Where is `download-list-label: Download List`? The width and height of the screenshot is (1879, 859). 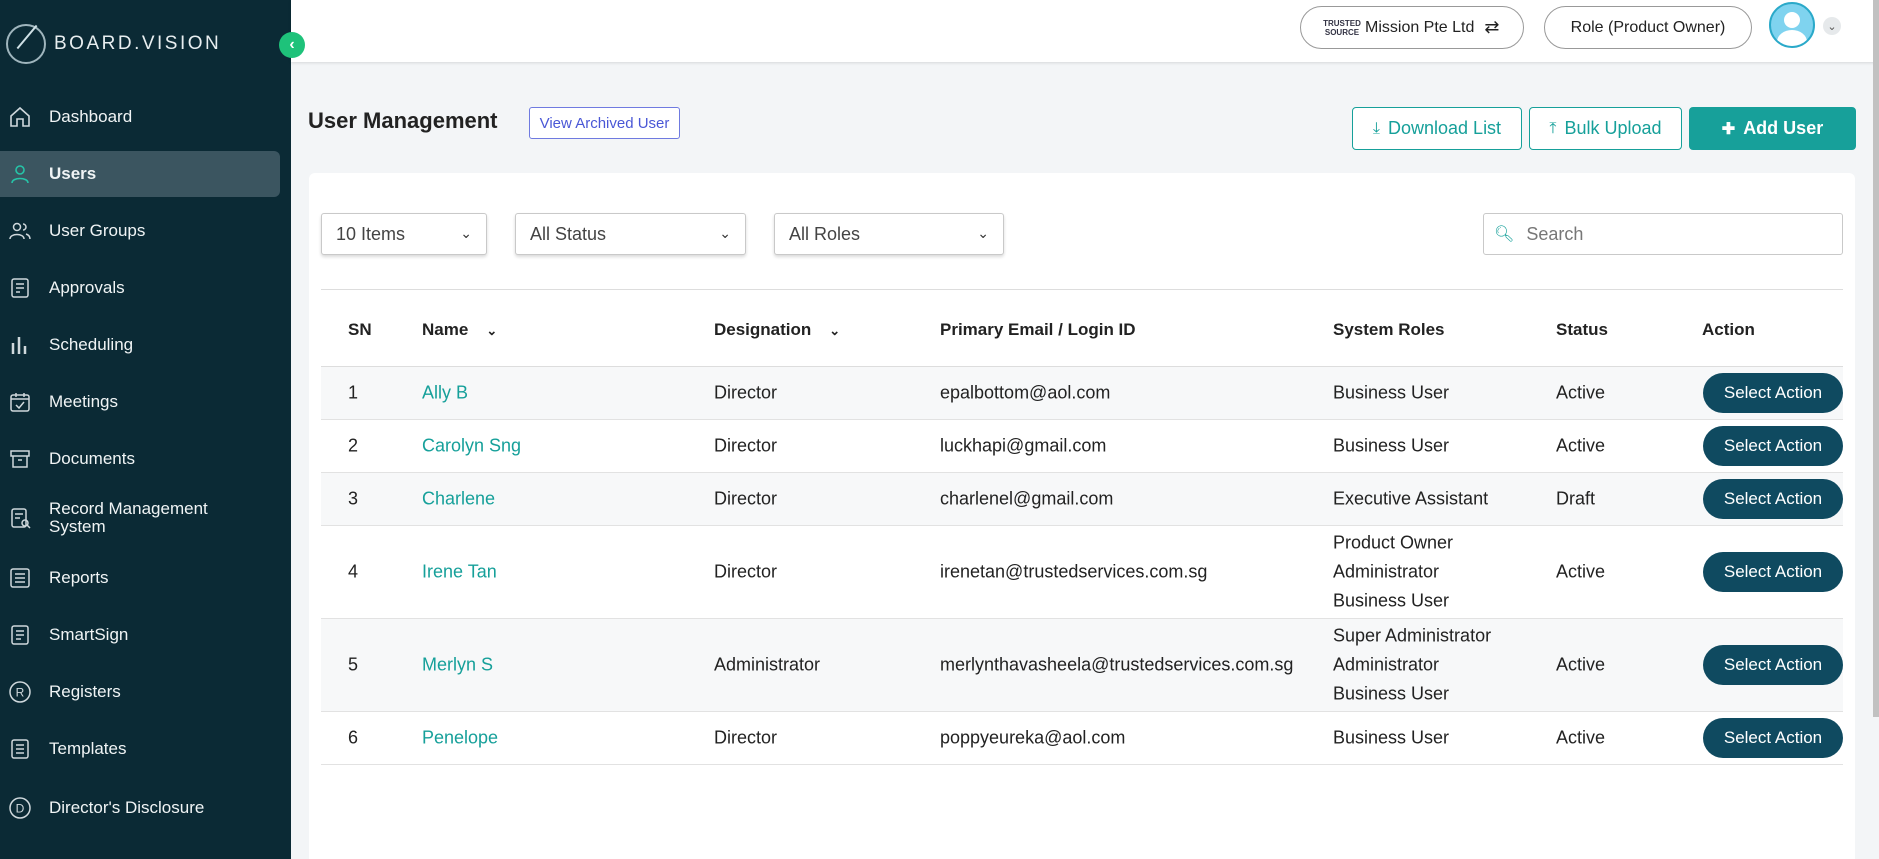 download-list-label: Download List is located at coordinates (1445, 128).